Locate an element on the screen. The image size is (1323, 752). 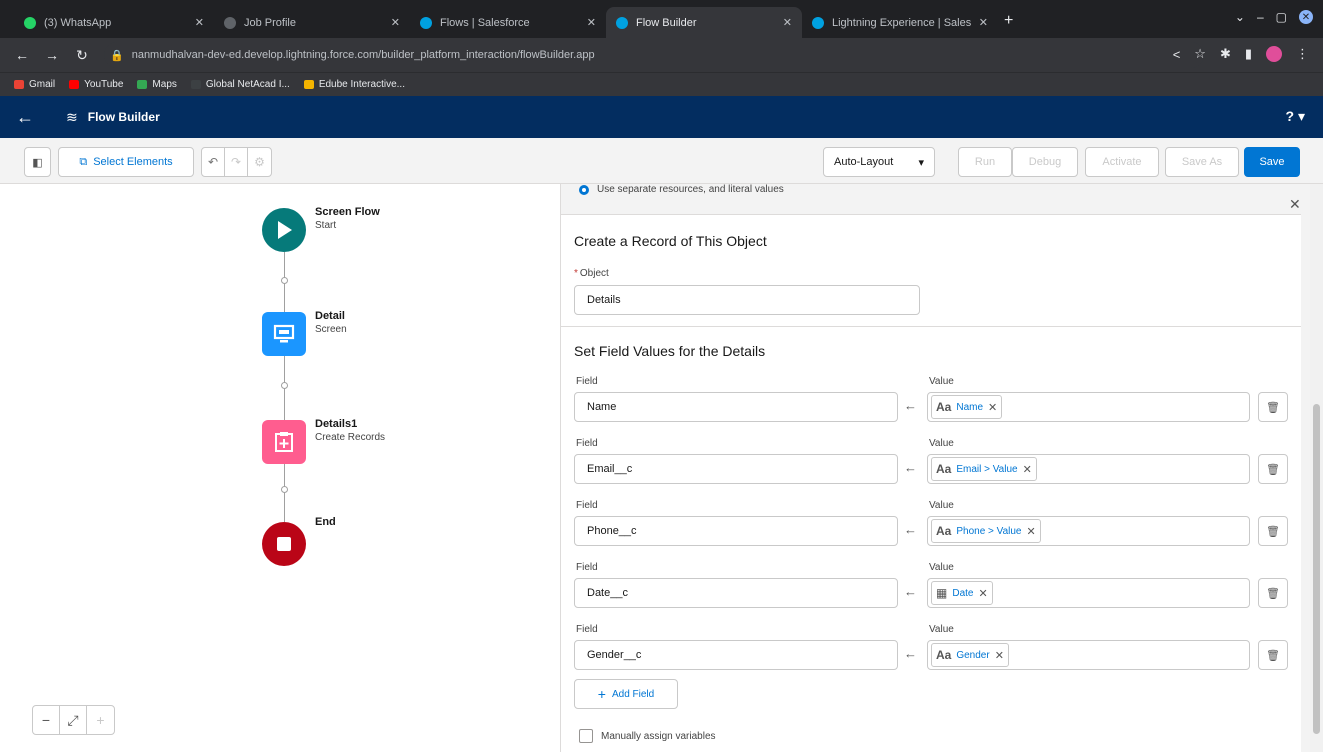
manual-assign-checkbox: Manually assign variables is located at coordinates (647, 736).